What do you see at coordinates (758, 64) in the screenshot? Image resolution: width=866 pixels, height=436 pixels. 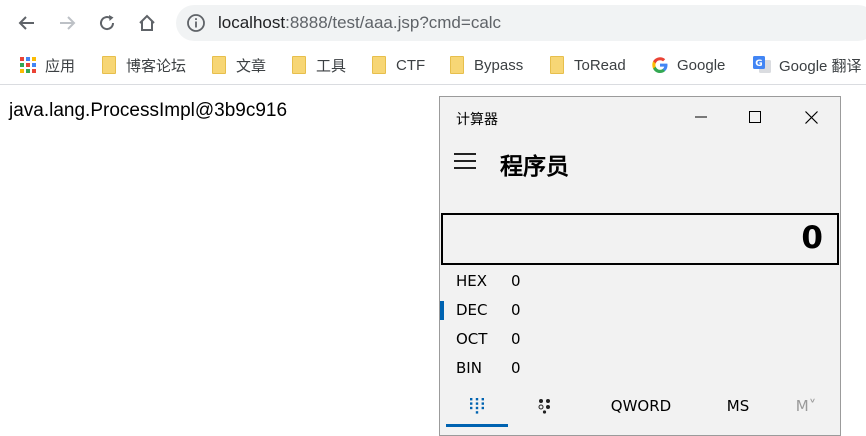 I see `svg-text: G` at bounding box center [758, 64].